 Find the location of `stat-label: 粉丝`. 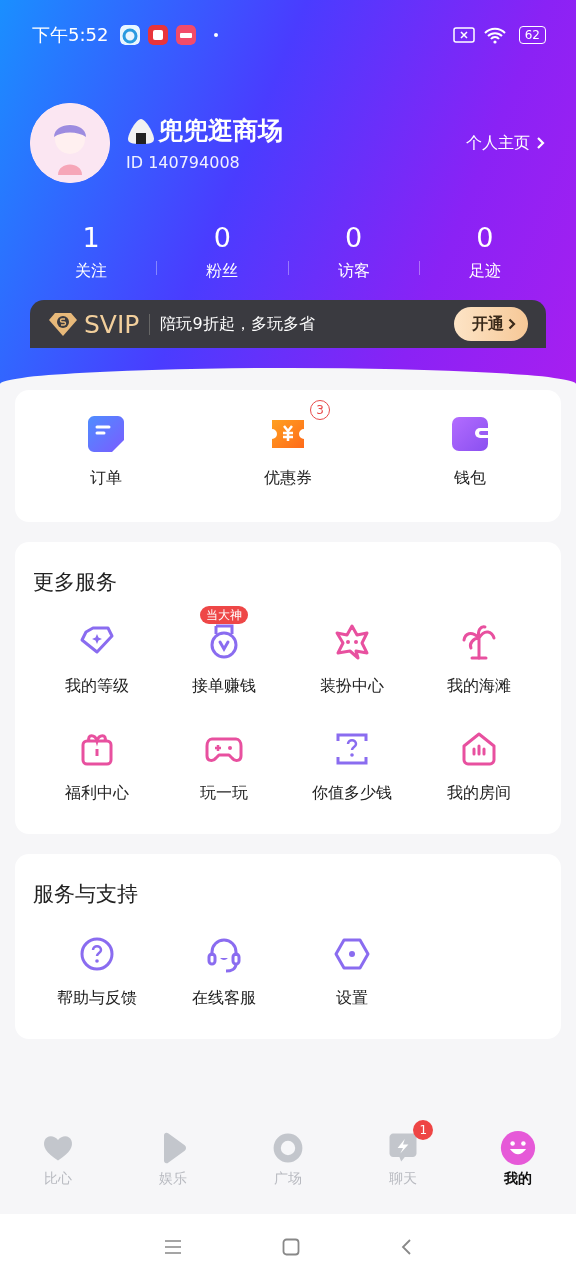

stat-label: 粉丝 is located at coordinates (222, 271).